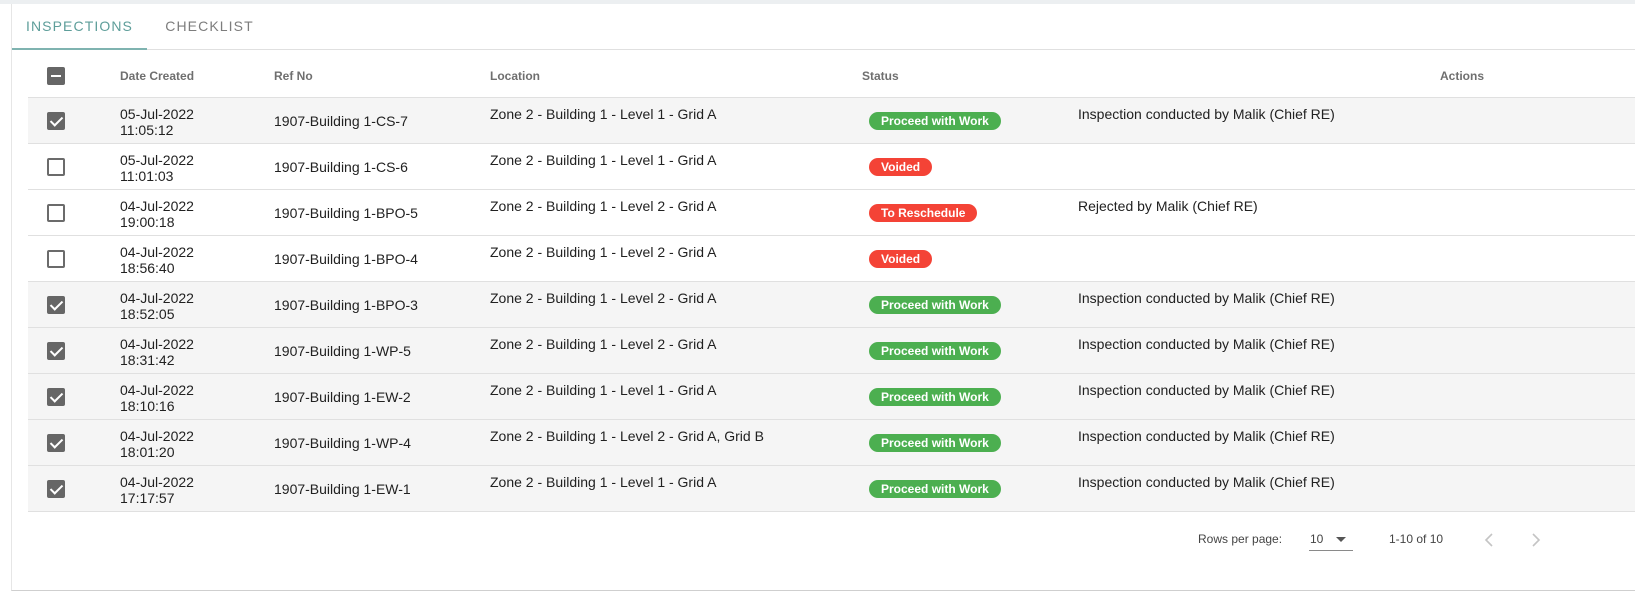 Image resolution: width=1635 pixels, height=591 pixels. I want to click on time-value: 18:01:20, so click(147, 452).